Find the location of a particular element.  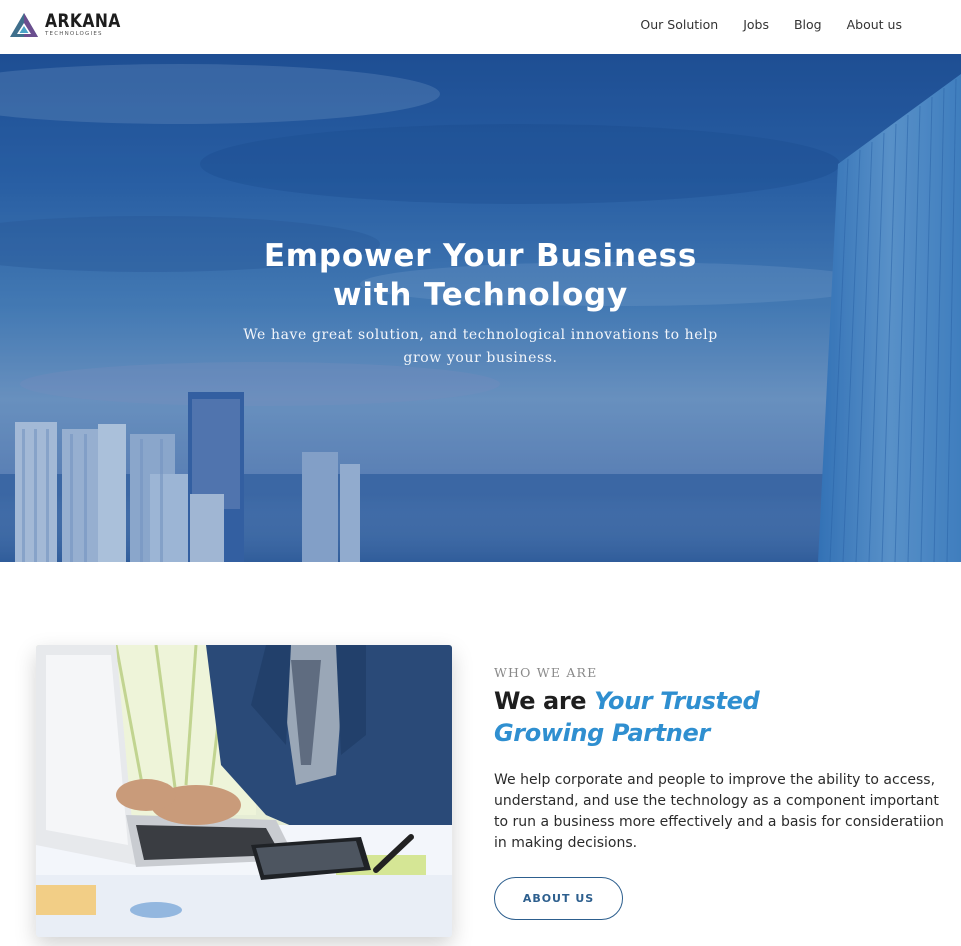

about-us-button: ABOUT US is located at coordinates (558, 898).